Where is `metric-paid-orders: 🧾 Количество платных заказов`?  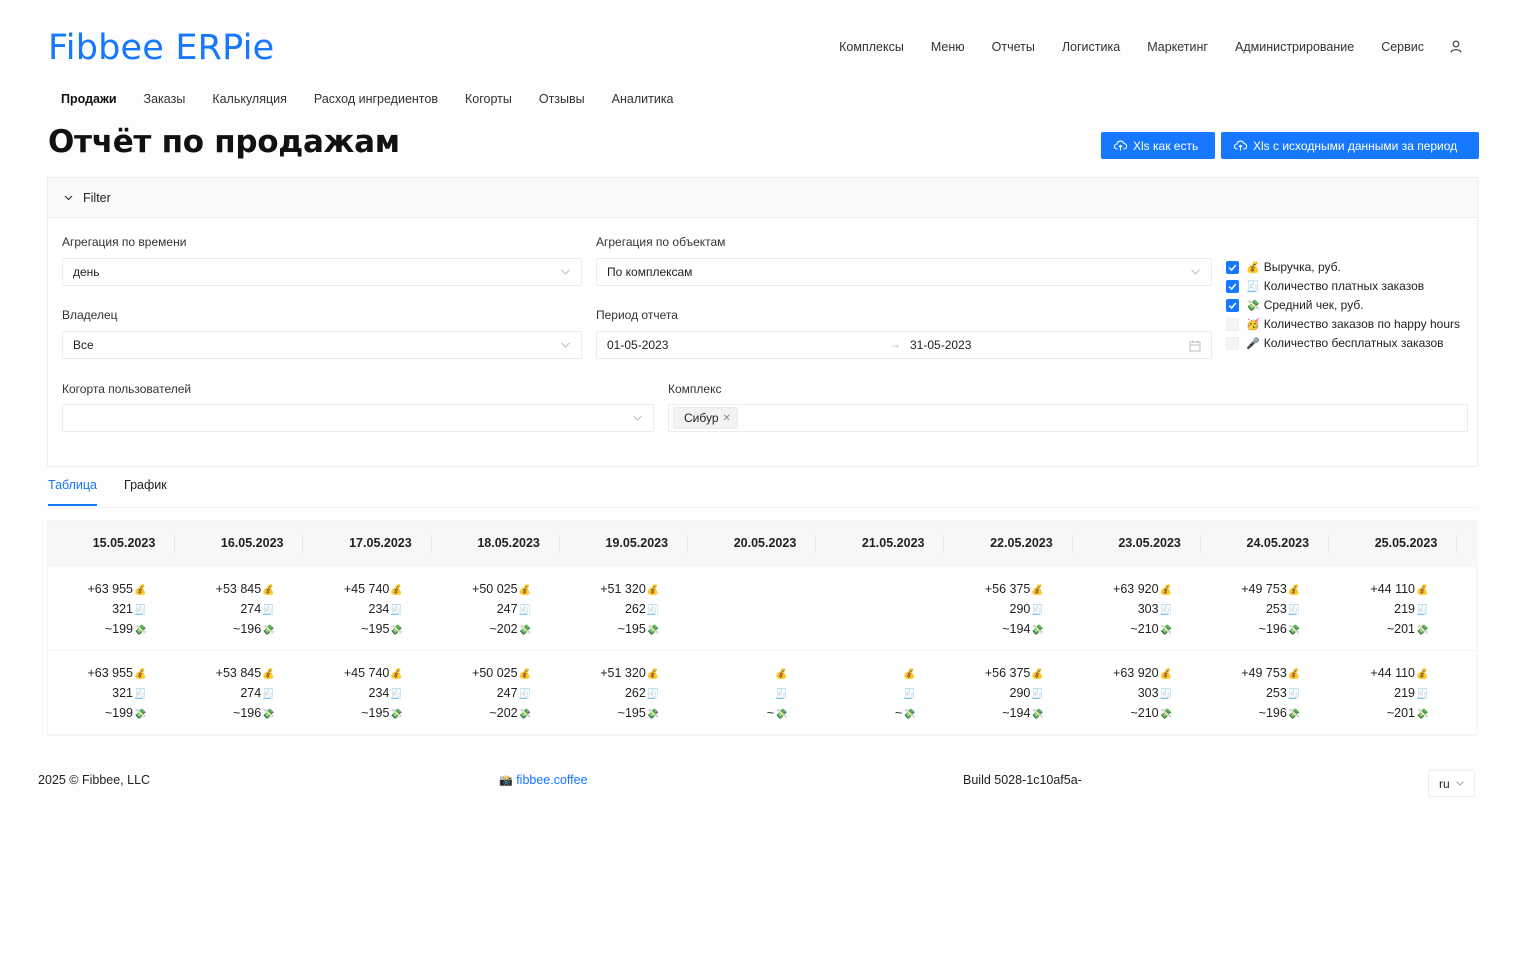
metric-paid-orders: 🧾 Количество платных заказов is located at coordinates (1325, 286).